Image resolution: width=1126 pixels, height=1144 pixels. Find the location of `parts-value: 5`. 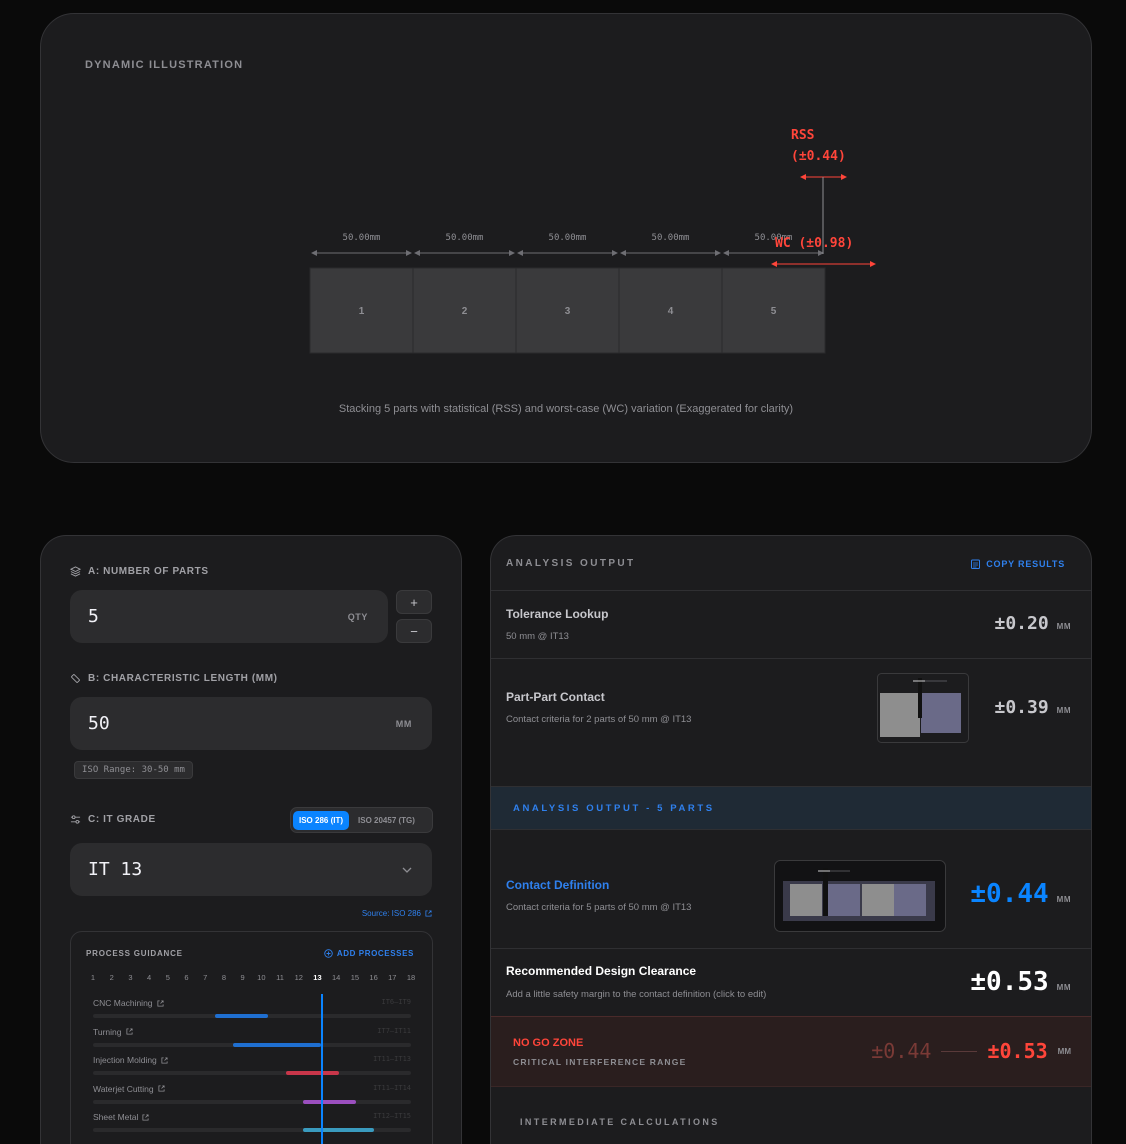

parts-value: 5 is located at coordinates (93, 616).